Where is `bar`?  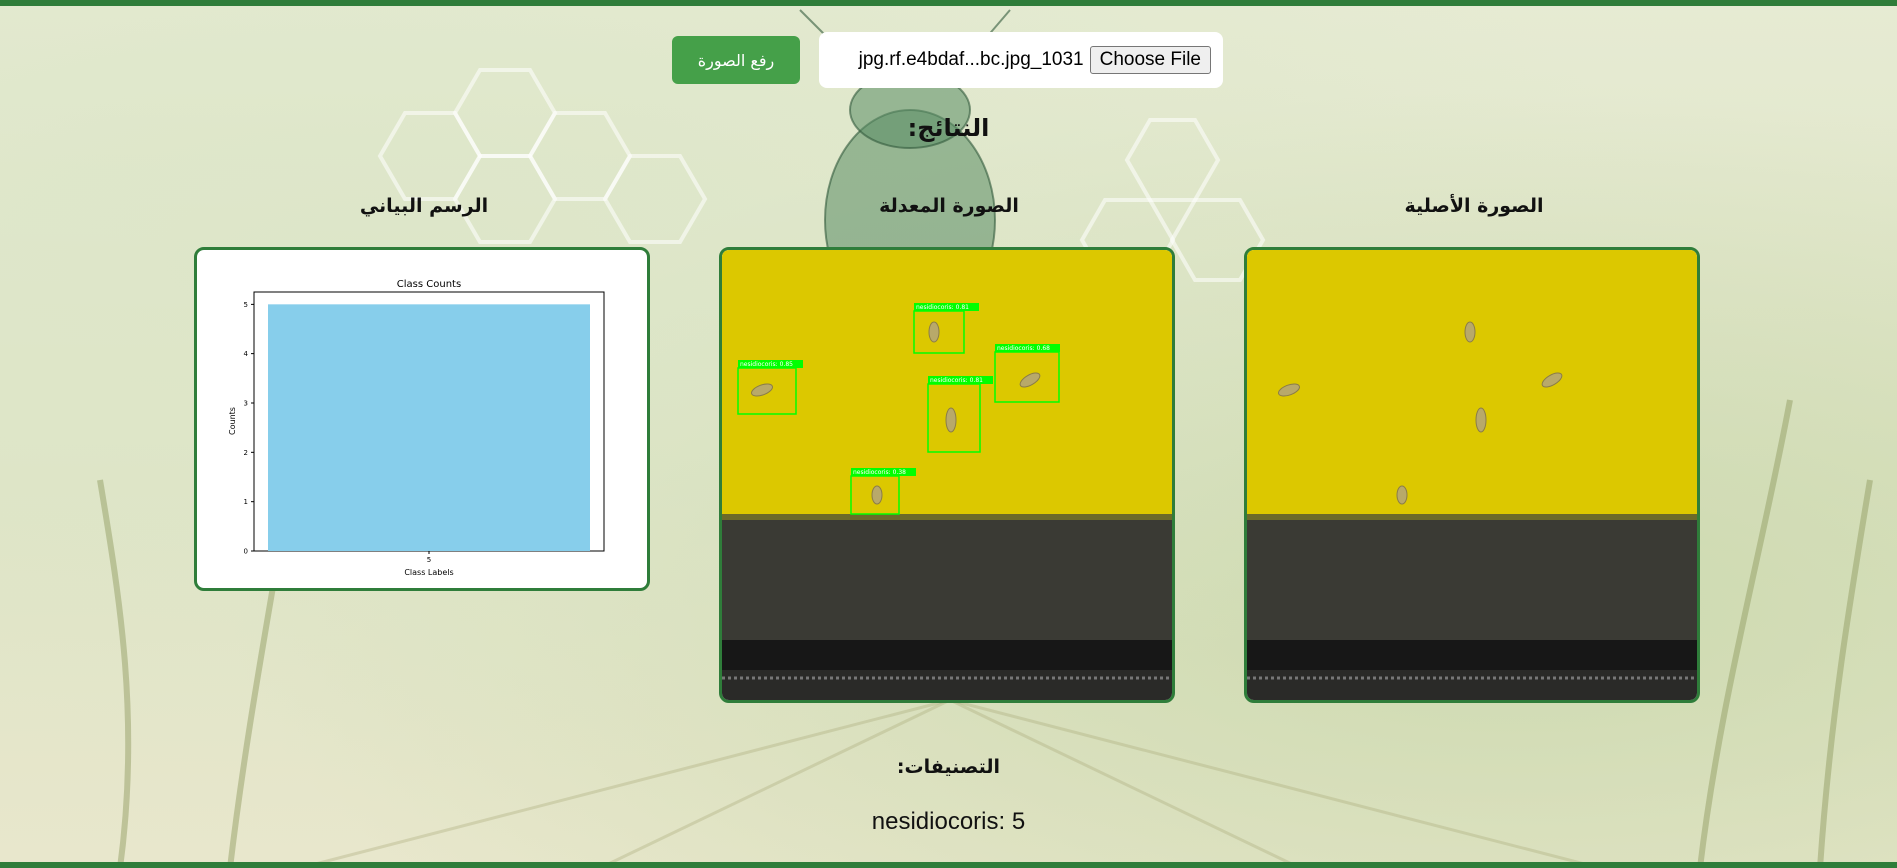 bar is located at coordinates (429, 427).